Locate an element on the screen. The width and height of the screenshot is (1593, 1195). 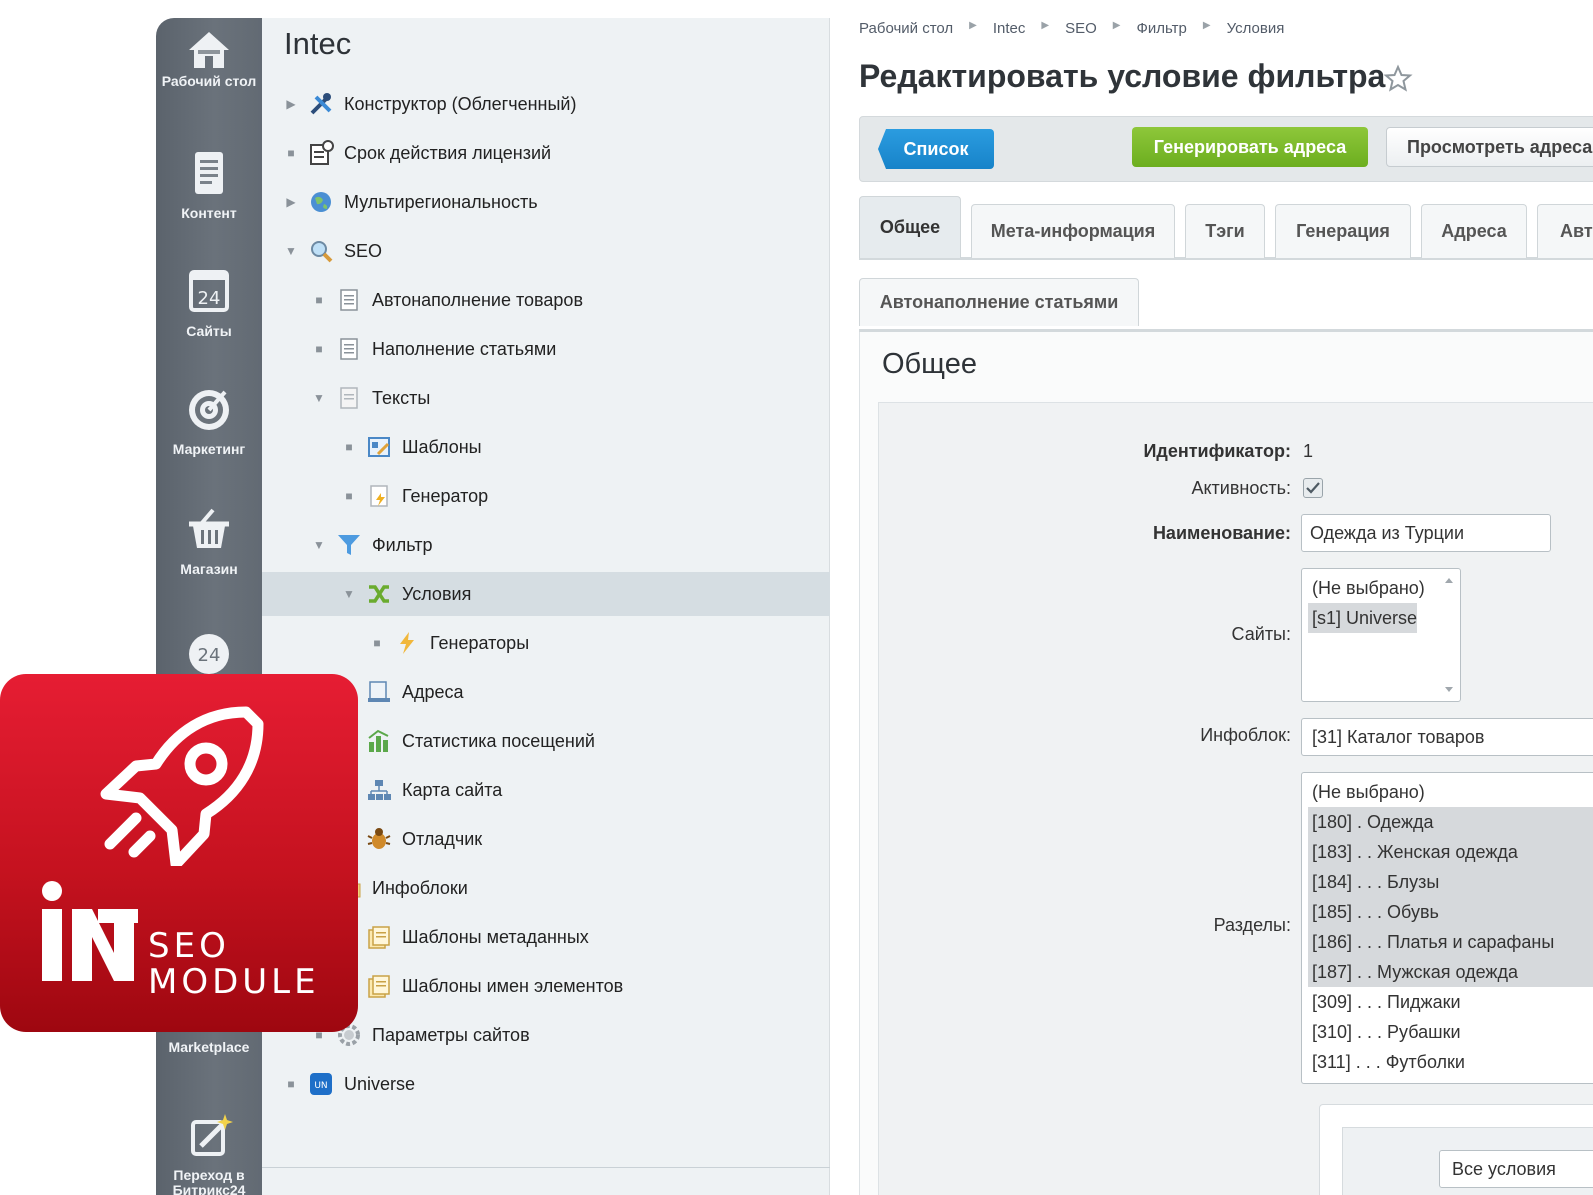
tree-item-label: Фильтр is located at coordinates (402, 544).